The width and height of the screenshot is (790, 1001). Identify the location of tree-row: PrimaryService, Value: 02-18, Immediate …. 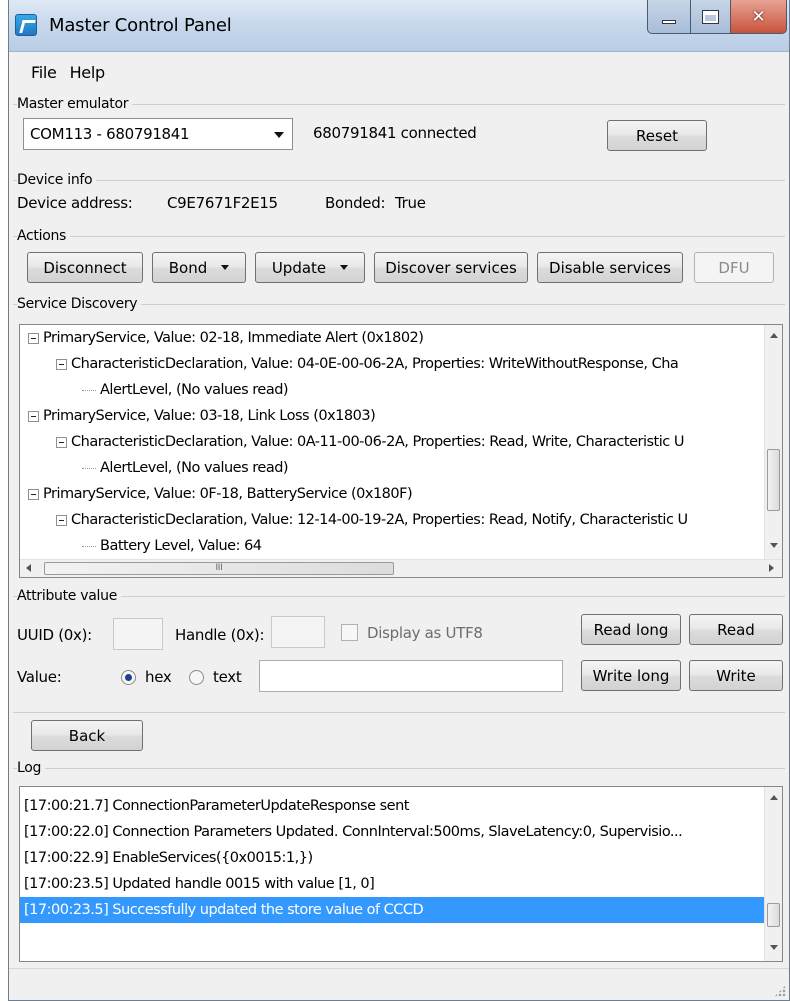
(226, 338).